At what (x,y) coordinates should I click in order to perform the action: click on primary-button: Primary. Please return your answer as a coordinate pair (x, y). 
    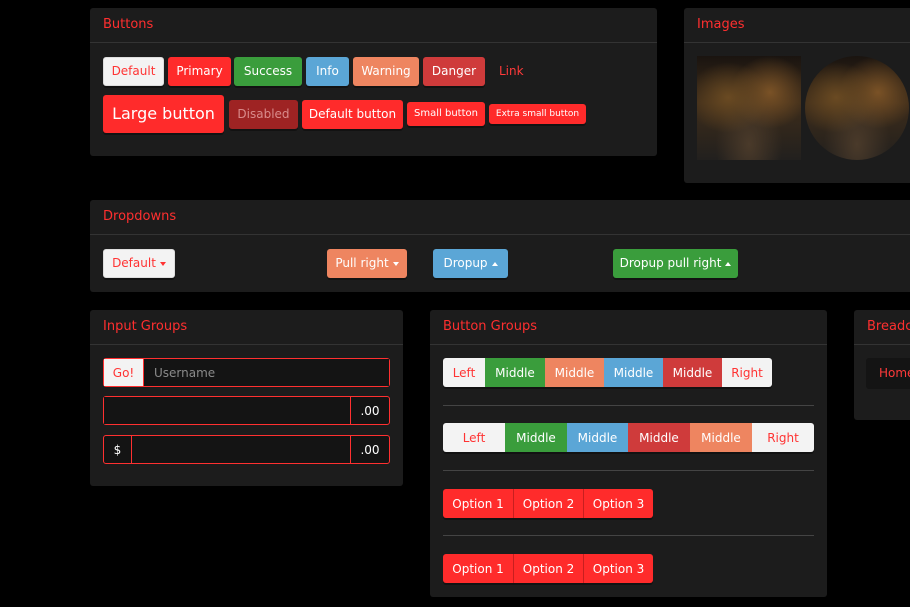
    Looking at the image, I should click on (199, 71).